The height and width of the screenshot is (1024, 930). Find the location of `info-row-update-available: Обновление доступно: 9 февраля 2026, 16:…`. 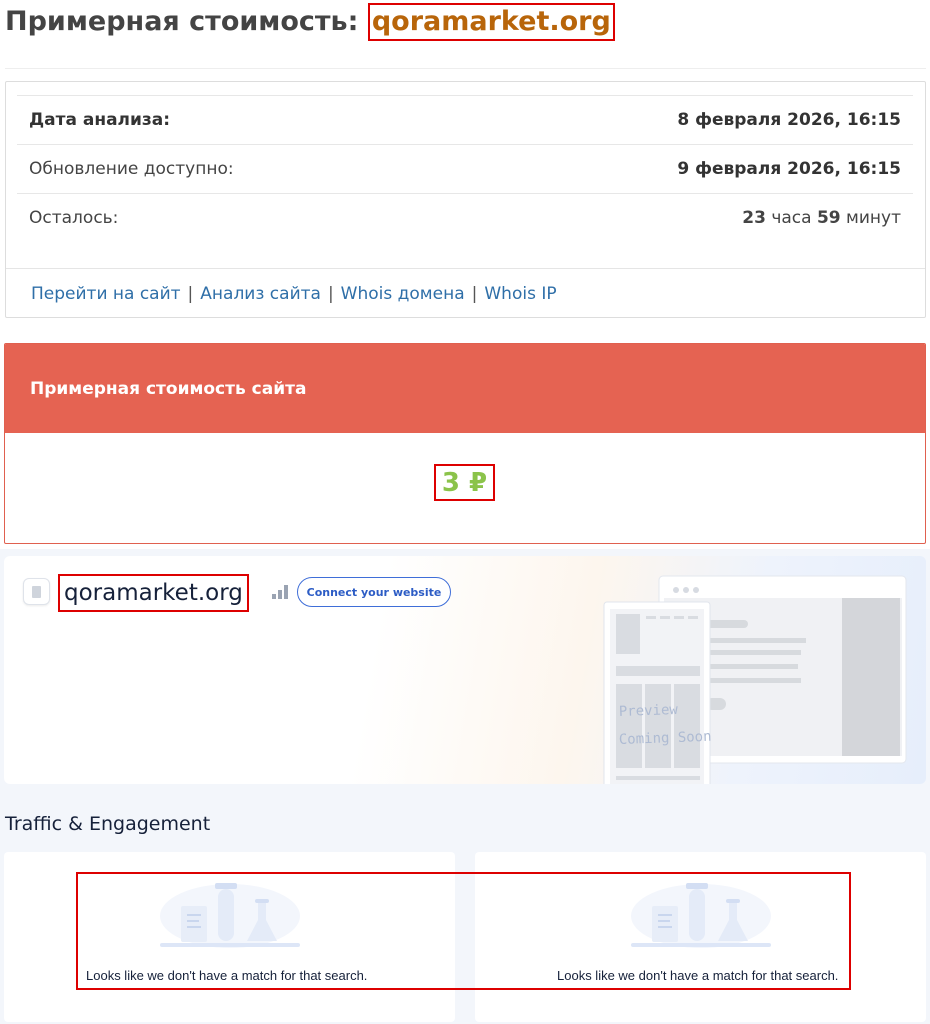

info-row-update-available: Обновление доступно: 9 февраля 2026, 16:… is located at coordinates (465, 168).